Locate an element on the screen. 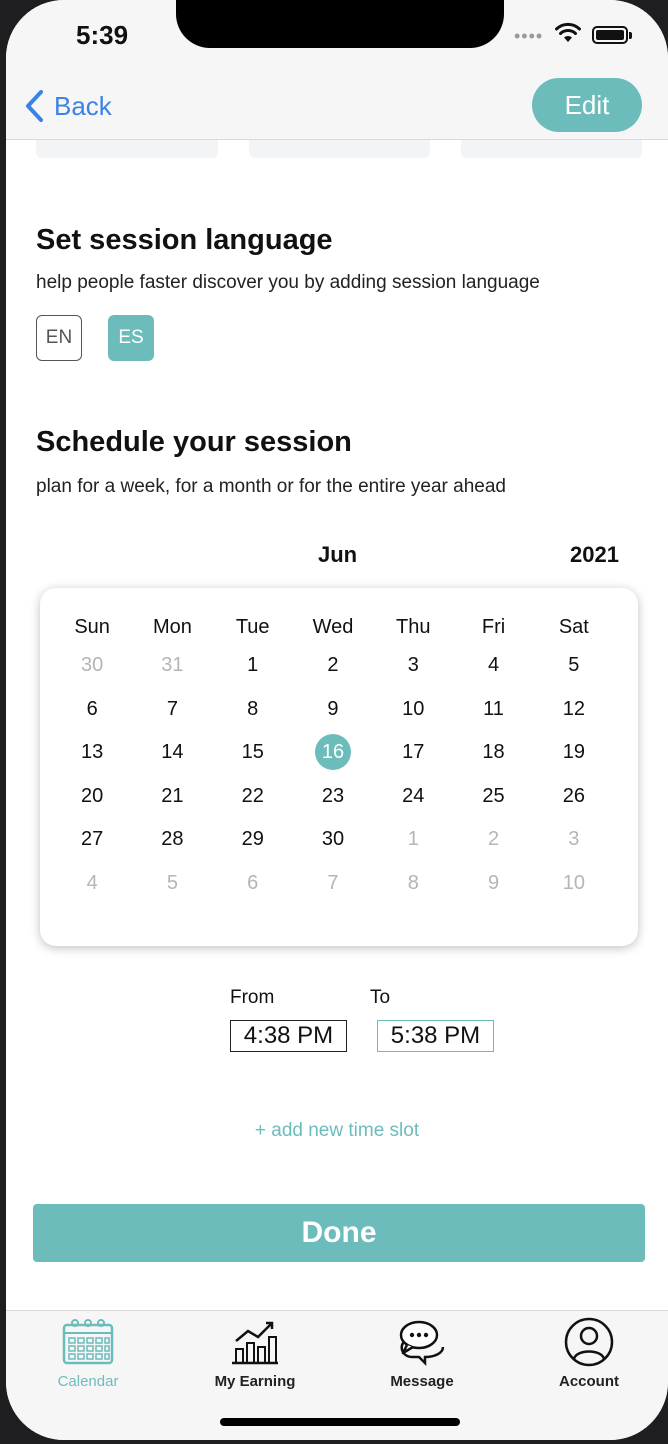 The height and width of the screenshot is (1444, 668). calendar-day: 29 is located at coordinates (253, 839).